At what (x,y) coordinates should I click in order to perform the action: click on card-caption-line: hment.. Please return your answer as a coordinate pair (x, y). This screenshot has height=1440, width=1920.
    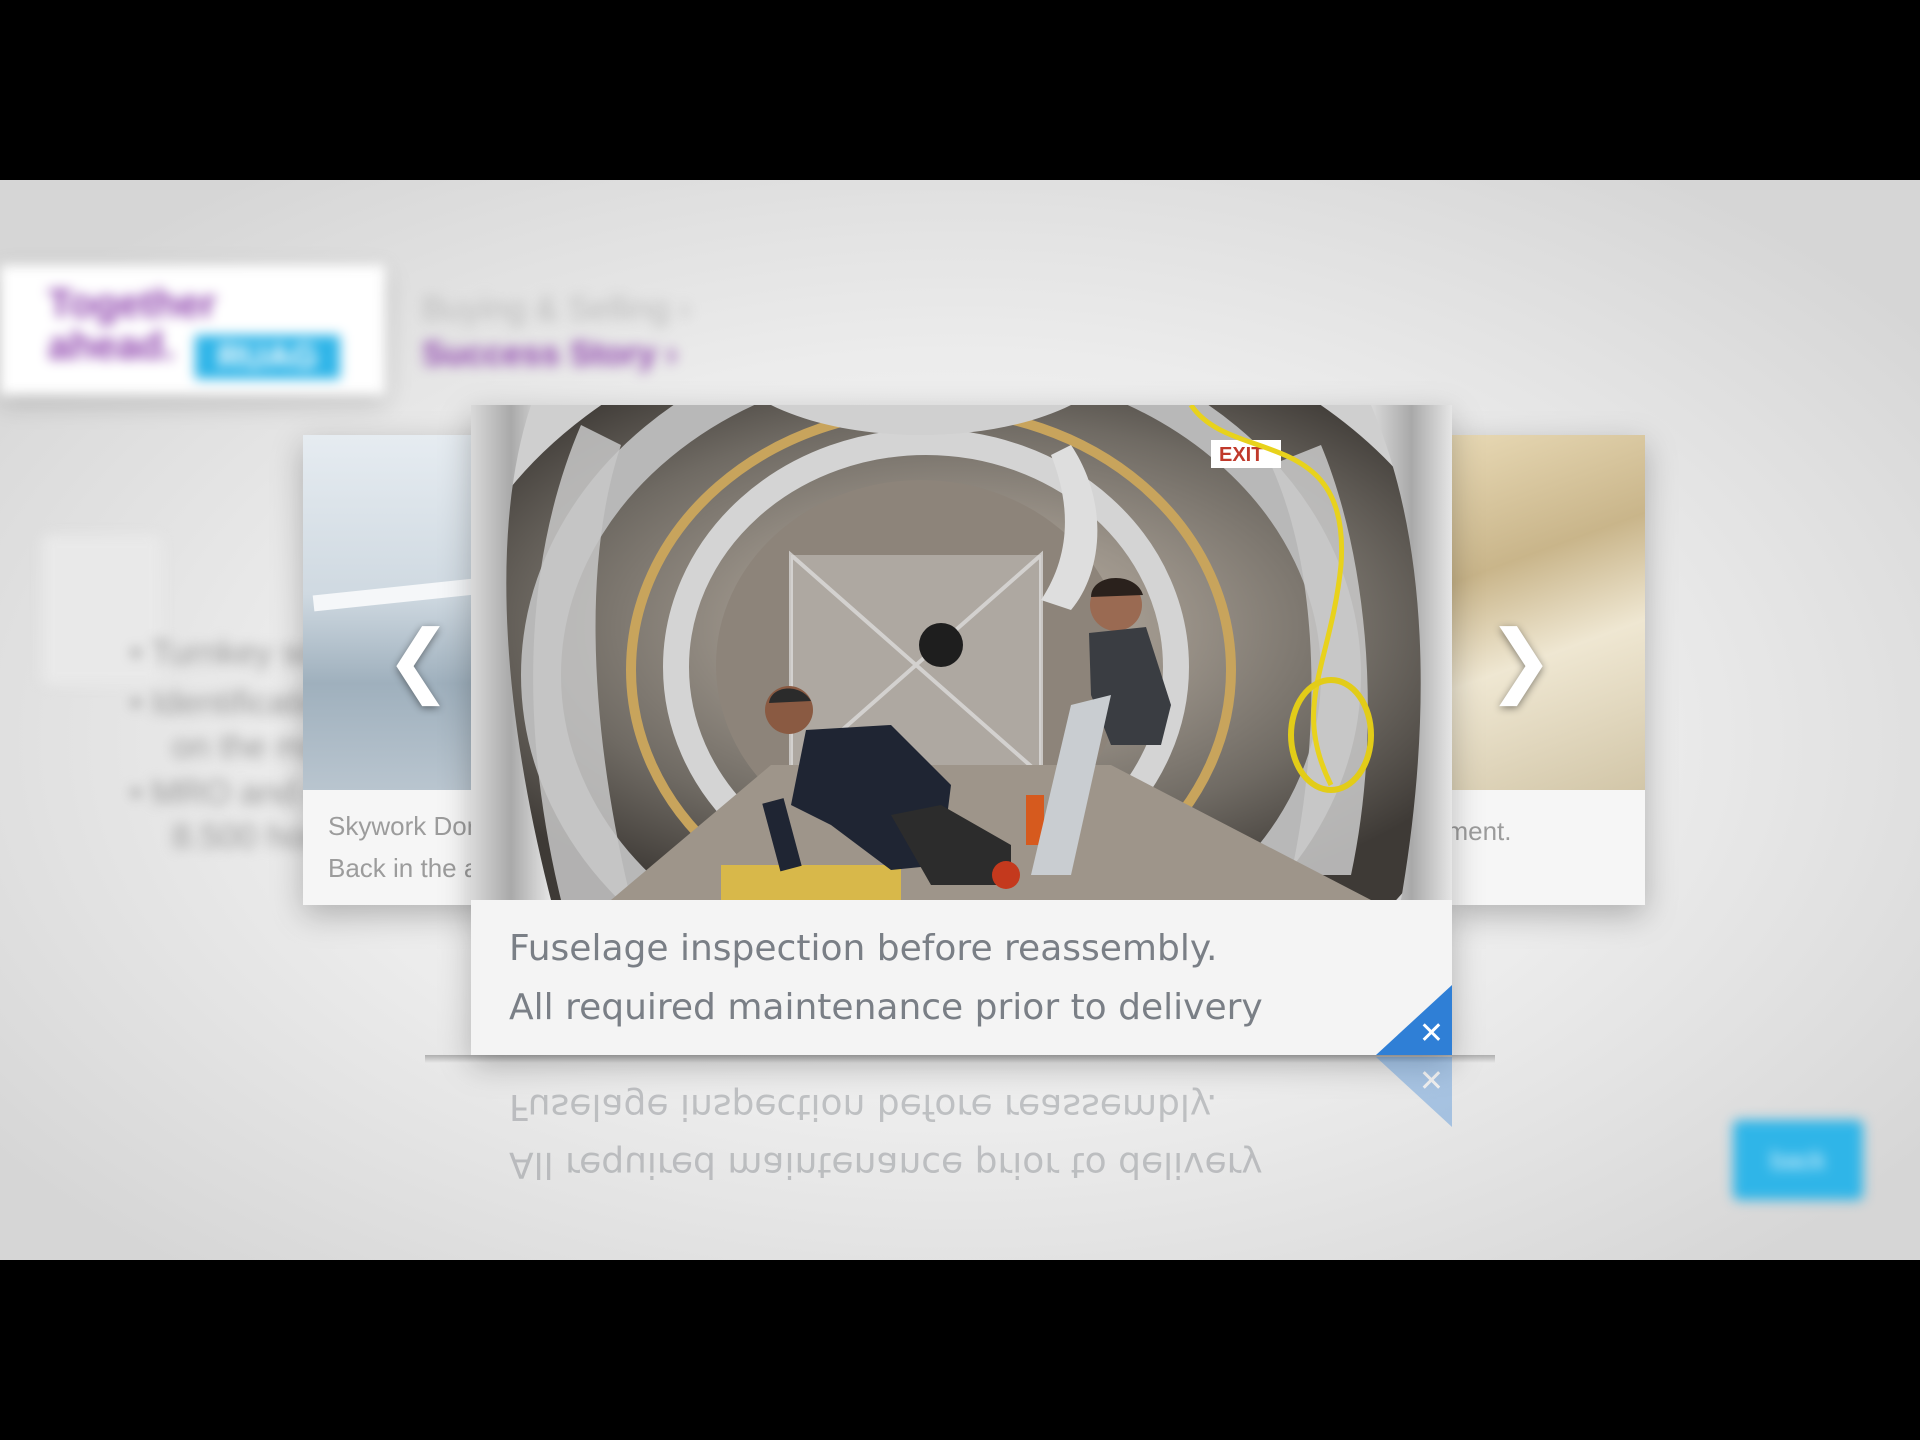
    Looking at the image, I should click on (1481, 831).